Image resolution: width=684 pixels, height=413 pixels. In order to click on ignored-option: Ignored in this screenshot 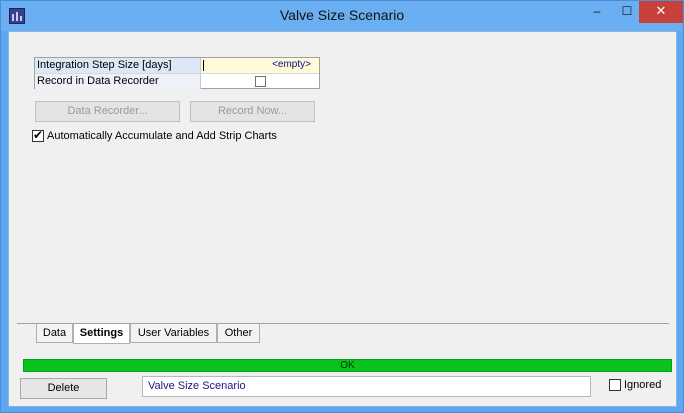, I will do `click(635, 385)`.